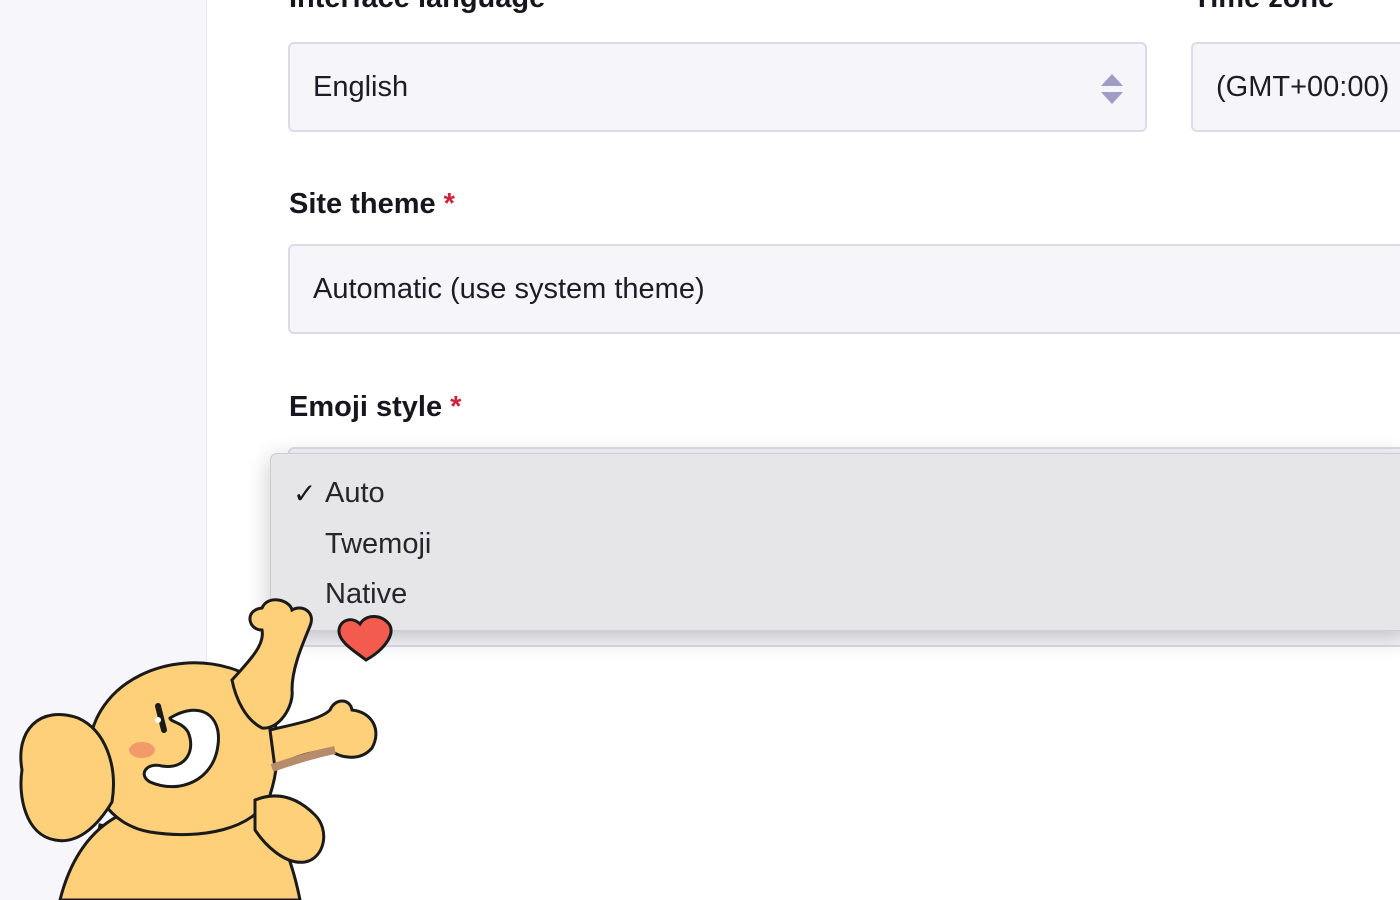  What do you see at coordinates (417, 7) in the screenshot?
I see `interface-language-label: Interface language` at bounding box center [417, 7].